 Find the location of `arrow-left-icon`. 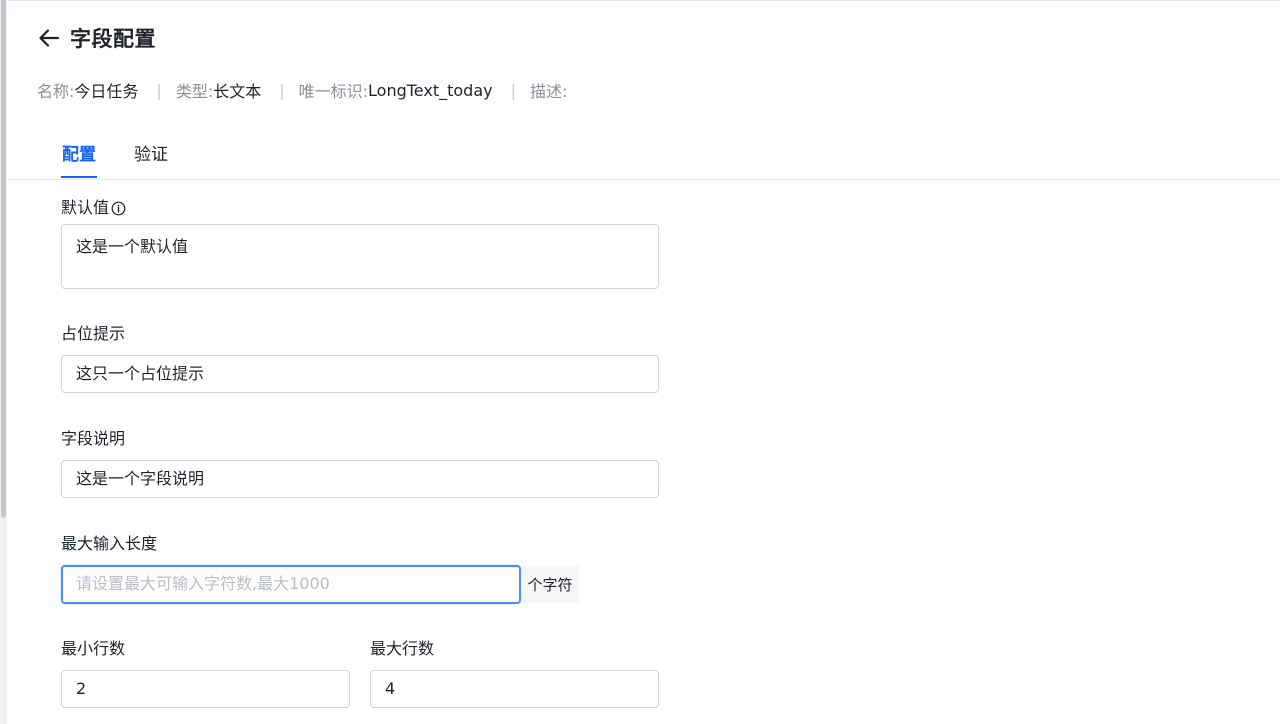

arrow-left-icon is located at coordinates (49, 38).